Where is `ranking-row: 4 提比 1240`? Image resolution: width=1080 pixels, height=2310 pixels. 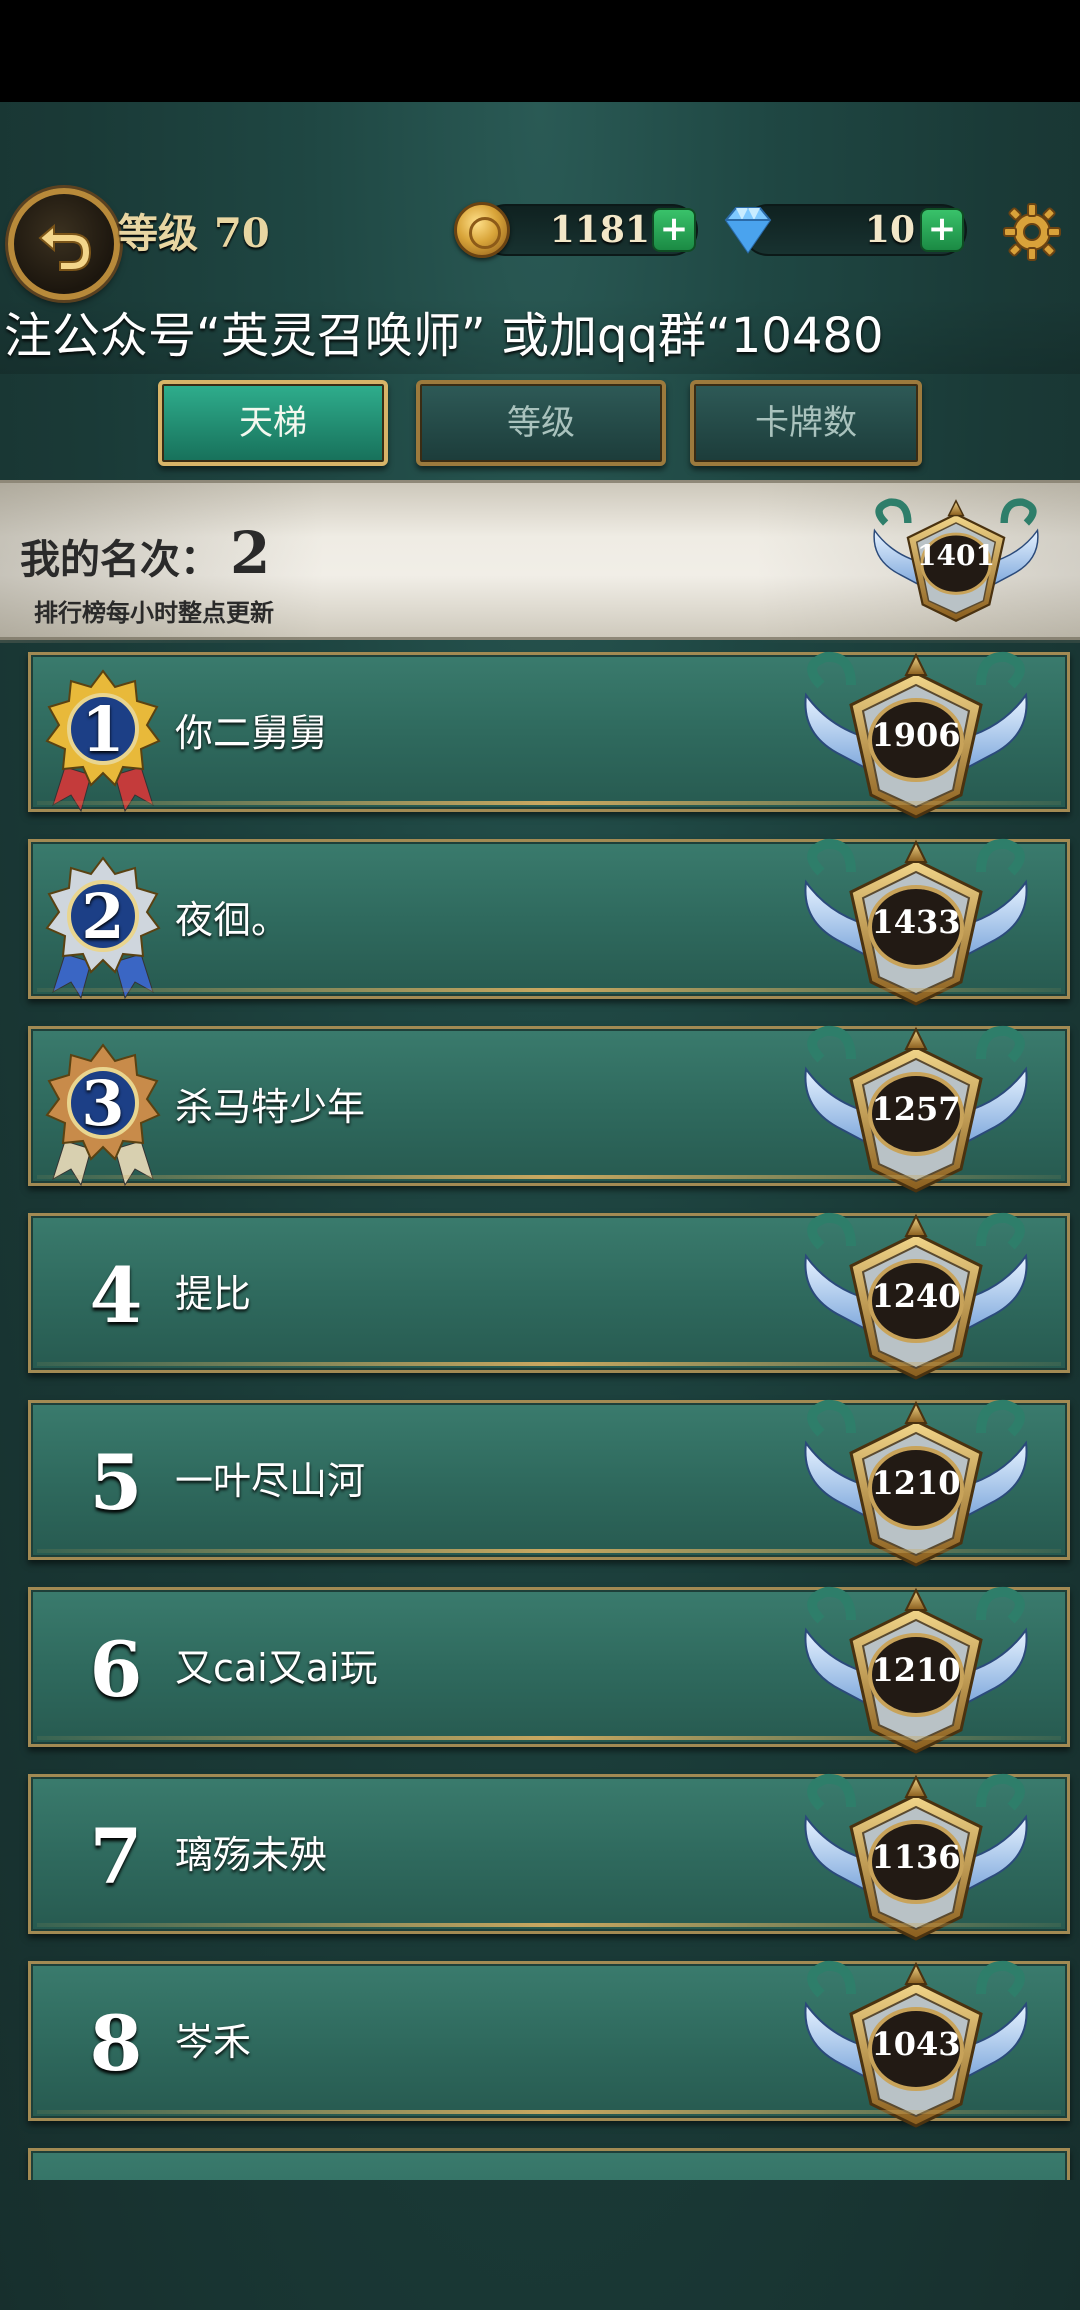 ranking-row: 4 提比 1240 is located at coordinates (549, 1296).